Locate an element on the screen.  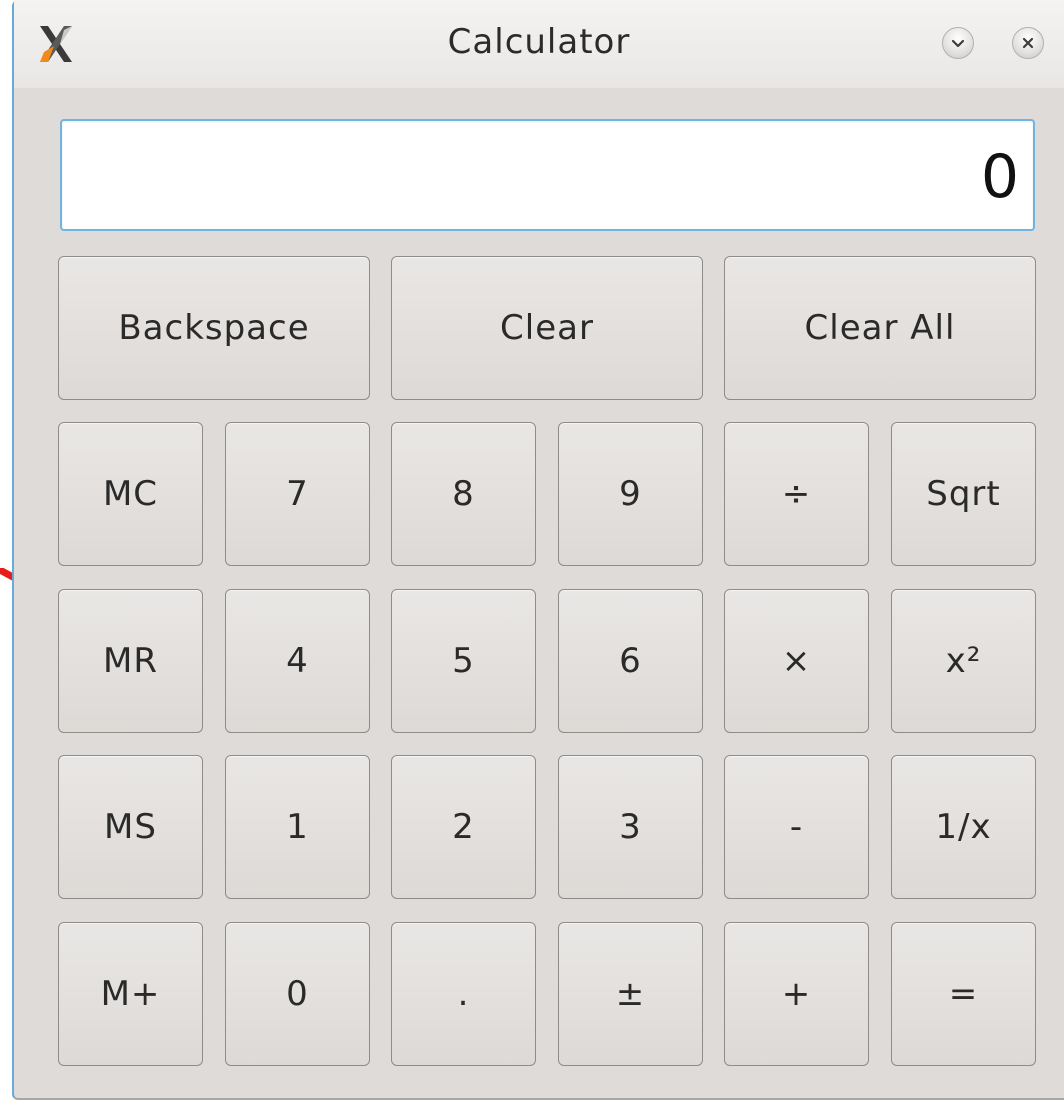
sqrt-button: Sqrt is located at coordinates (963, 494).